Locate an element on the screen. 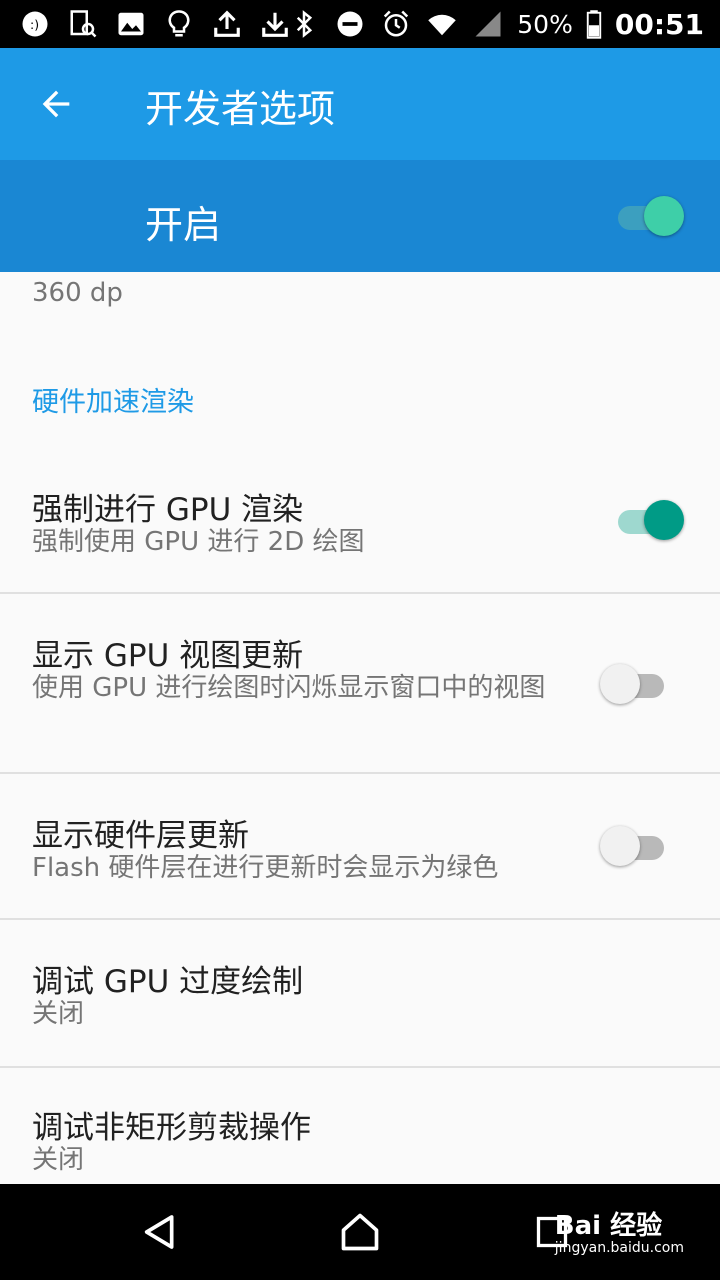  gpu-view-updates-toggle is located at coordinates (635, 684).